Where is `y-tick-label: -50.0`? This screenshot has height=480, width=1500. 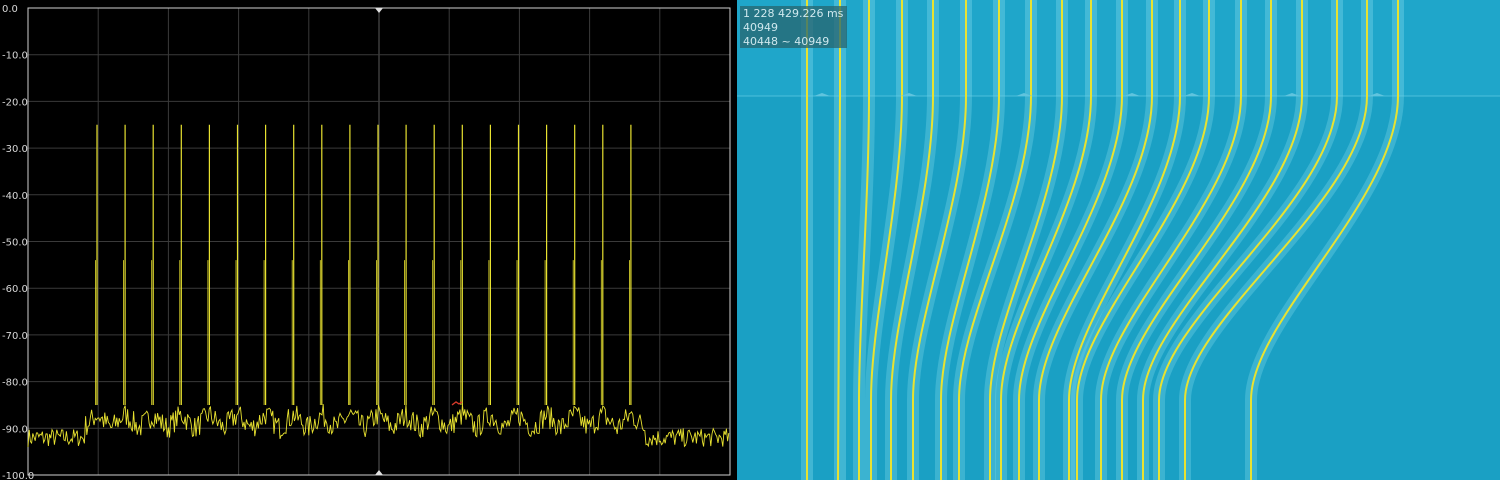 y-tick-label: -50.0 is located at coordinates (15, 243).